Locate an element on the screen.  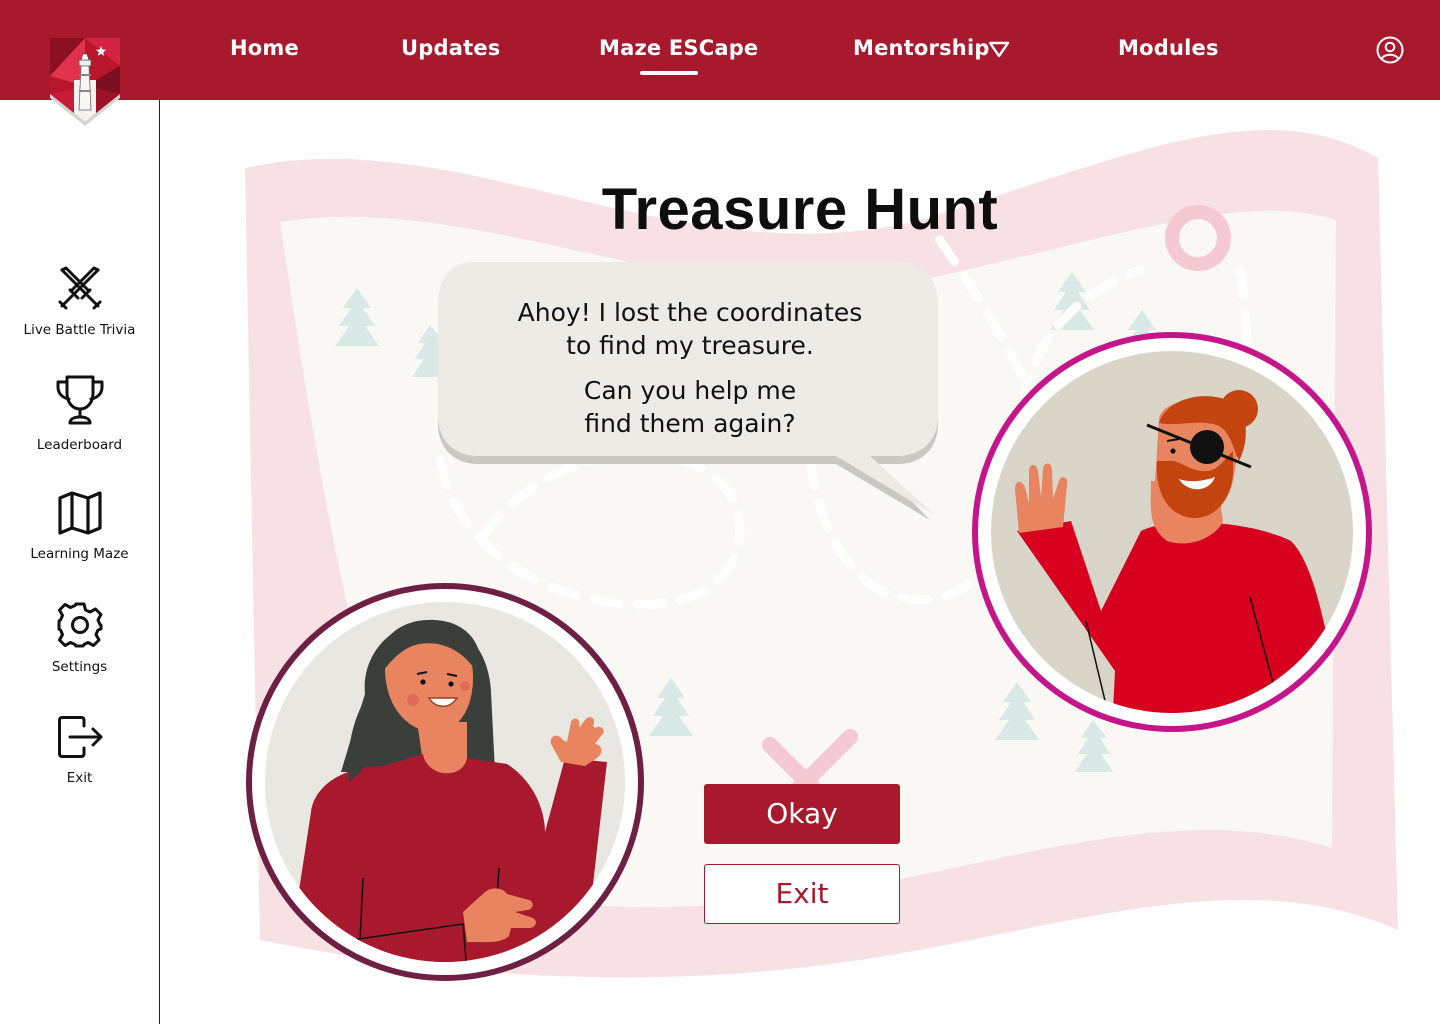
gear-icon is located at coordinates (79, 625).